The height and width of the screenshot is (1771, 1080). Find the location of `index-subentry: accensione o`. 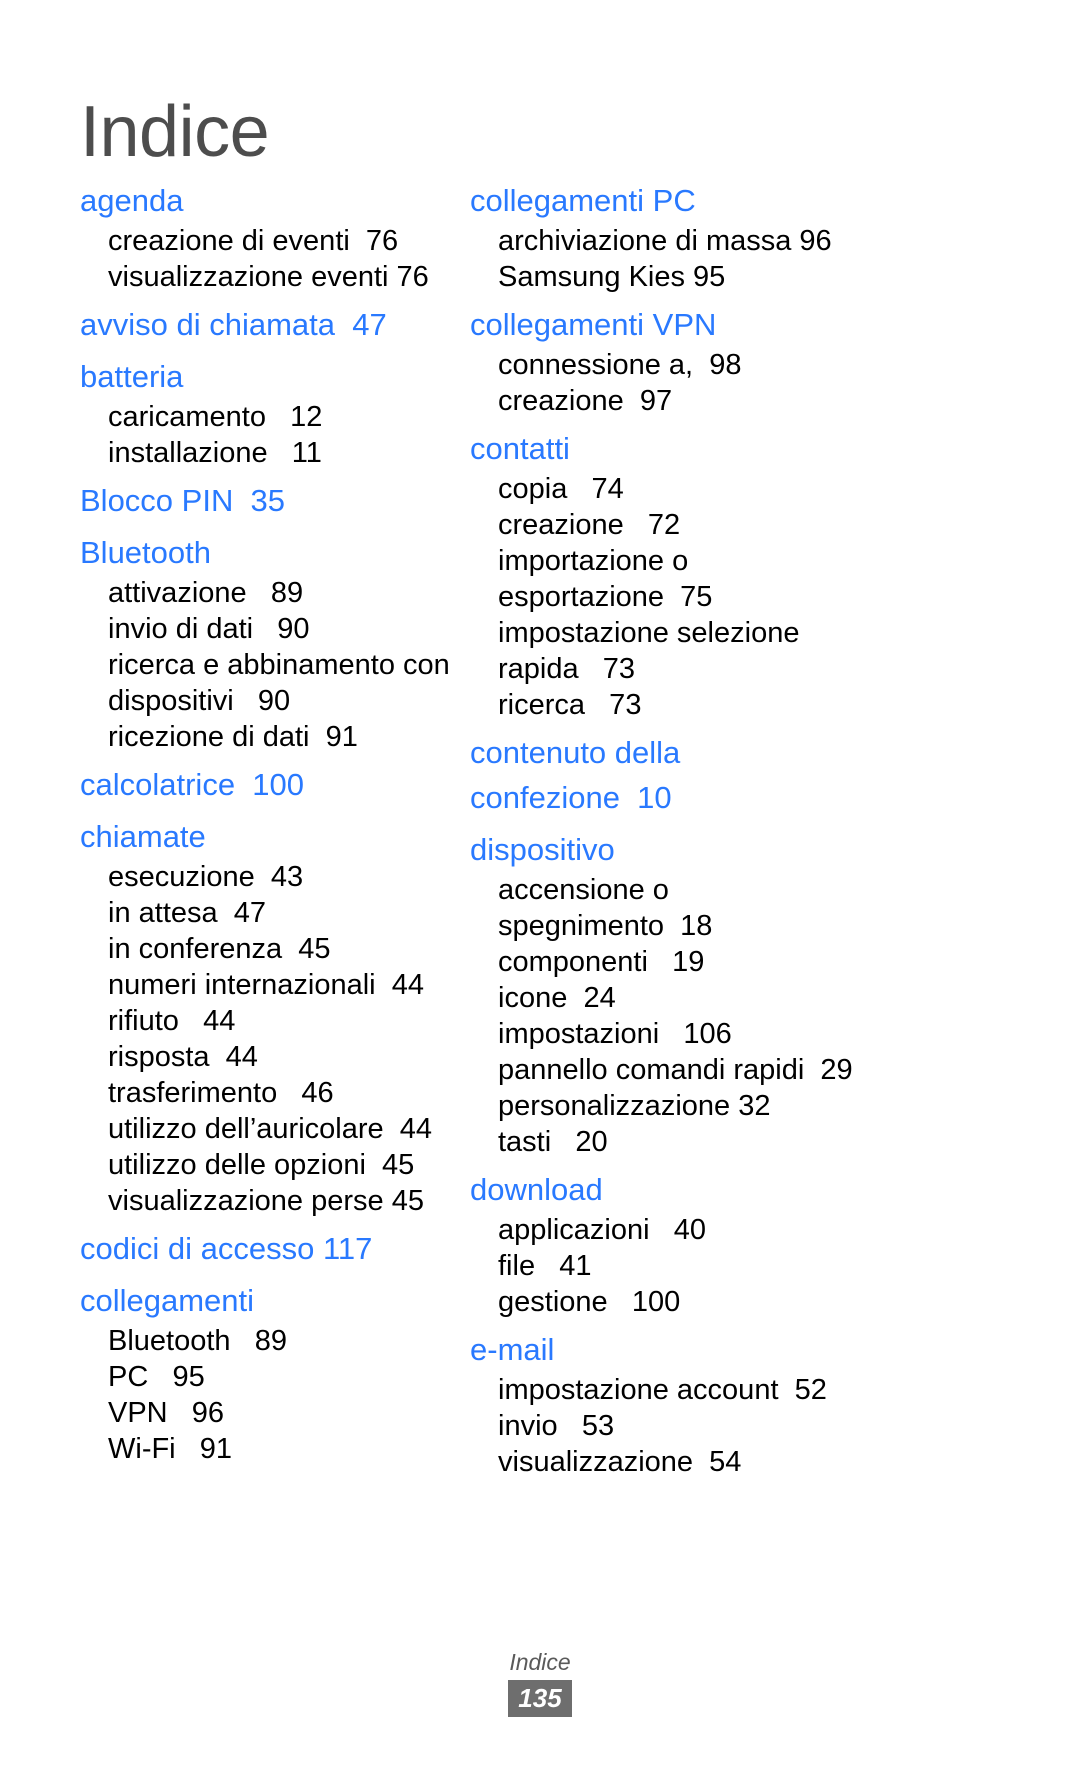

index-subentry: accensione o is located at coordinates (740, 890).